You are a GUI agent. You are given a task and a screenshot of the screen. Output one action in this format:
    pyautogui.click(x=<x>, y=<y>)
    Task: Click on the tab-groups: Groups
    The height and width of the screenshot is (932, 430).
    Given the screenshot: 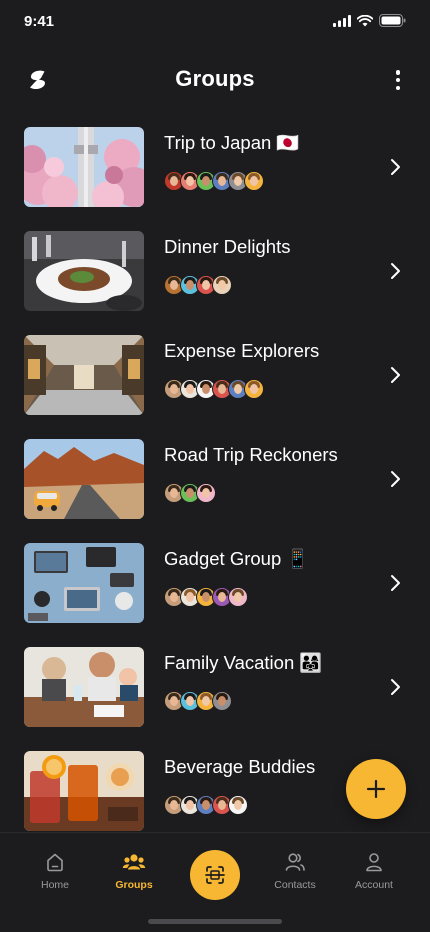 What is the action you would take?
    pyautogui.click(x=134, y=871)
    